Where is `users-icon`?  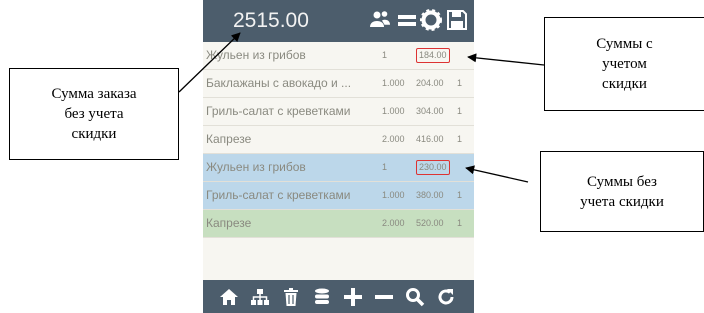
users-icon is located at coordinates (380, 20).